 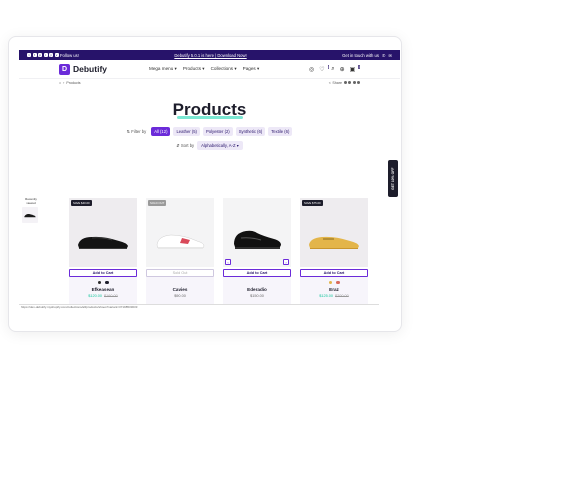 What do you see at coordinates (194, 69) in the screenshot?
I see `menu-item-products: Products ▾` at bounding box center [194, 69].